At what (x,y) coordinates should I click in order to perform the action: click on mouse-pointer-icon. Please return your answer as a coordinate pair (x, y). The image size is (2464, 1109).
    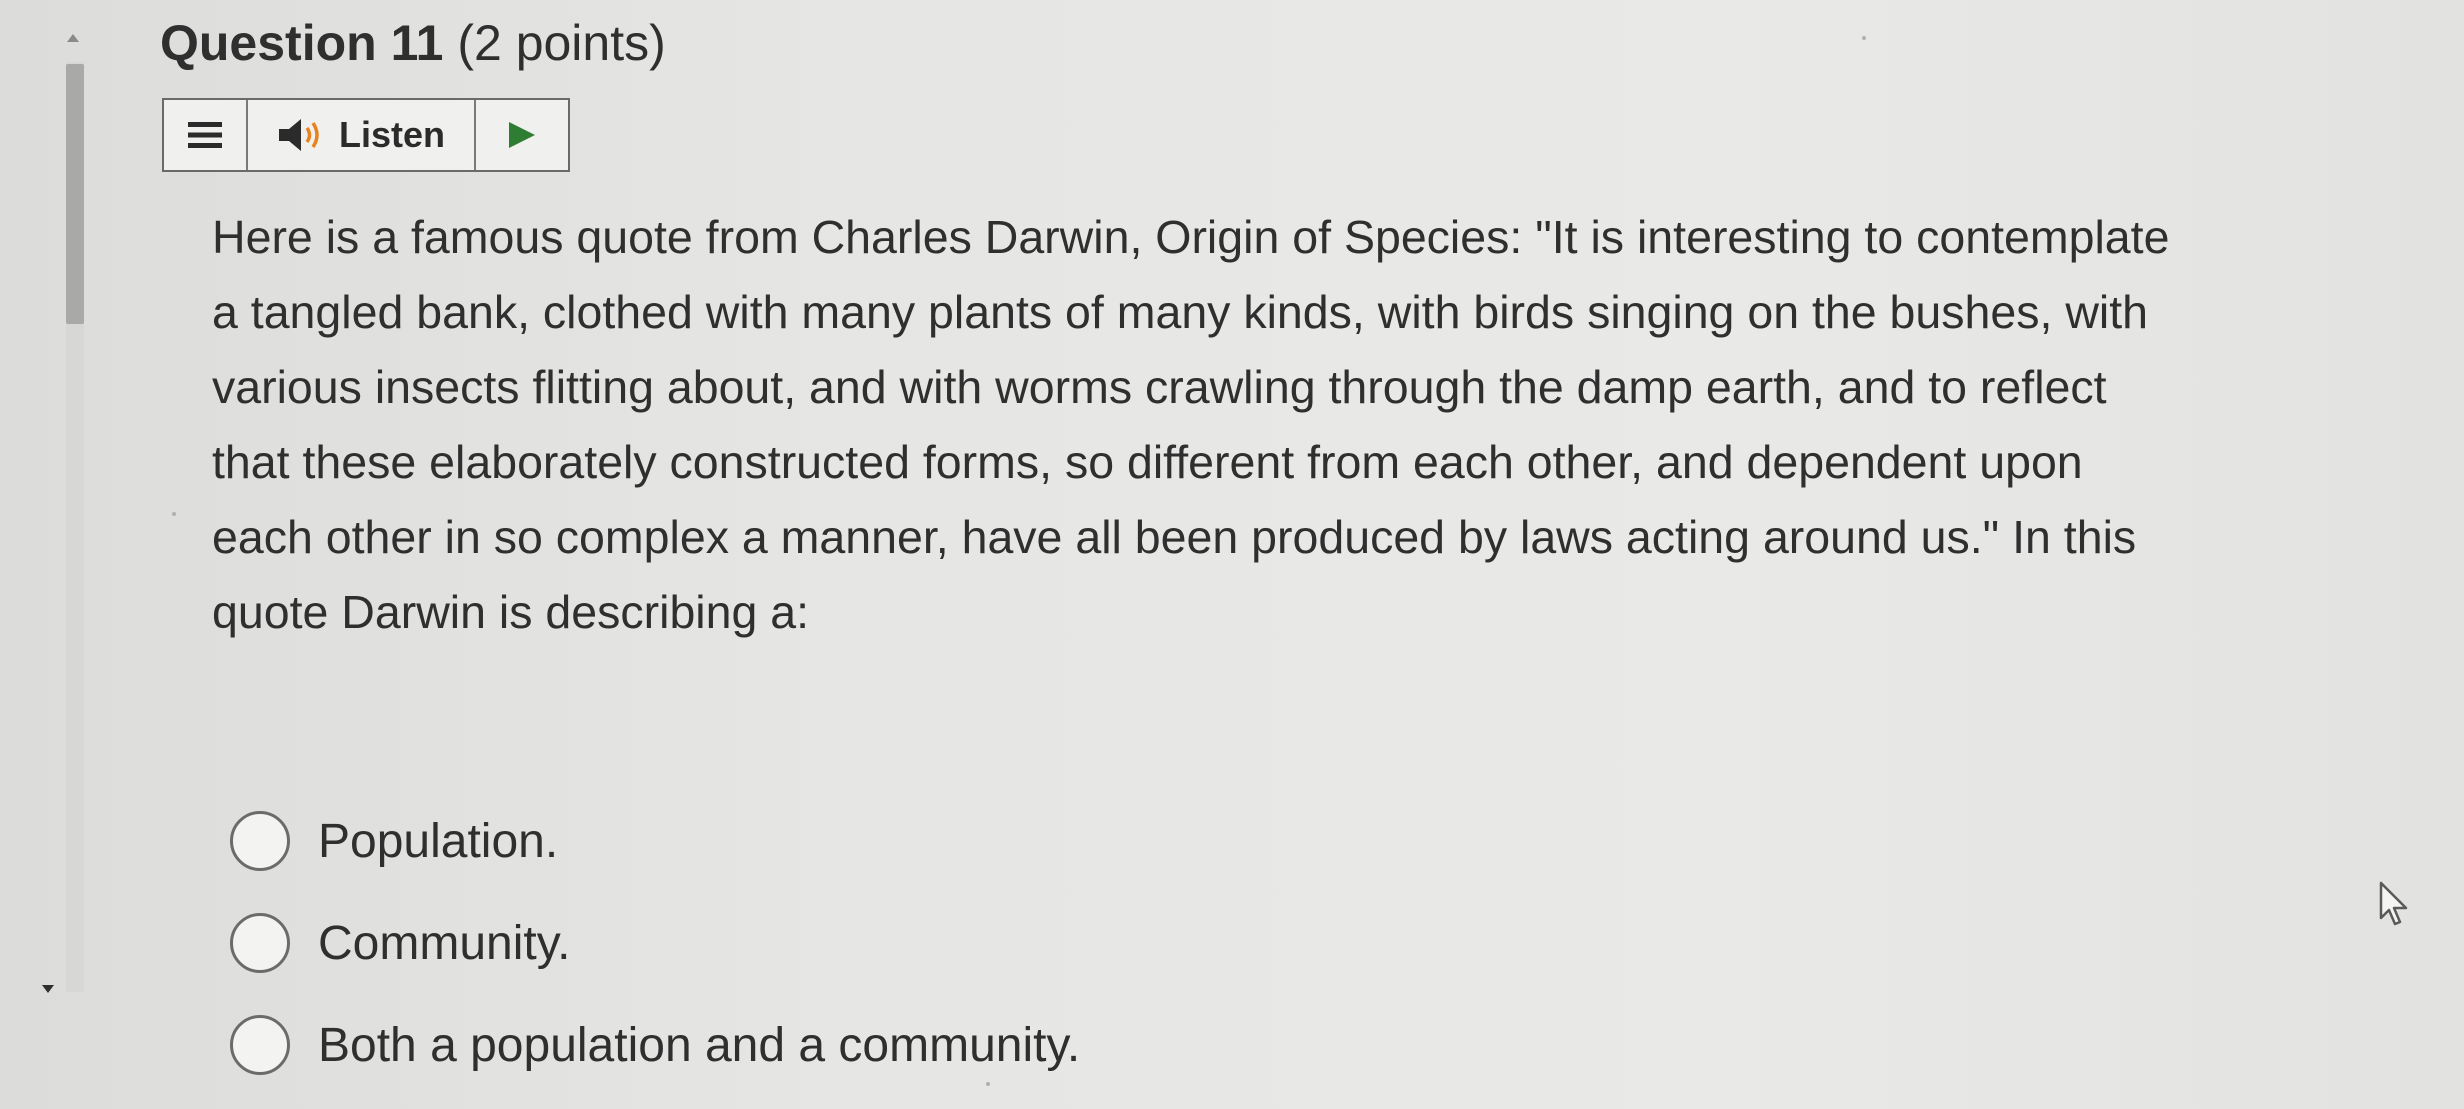
    Looking at the image, I should click on (2393, 903).